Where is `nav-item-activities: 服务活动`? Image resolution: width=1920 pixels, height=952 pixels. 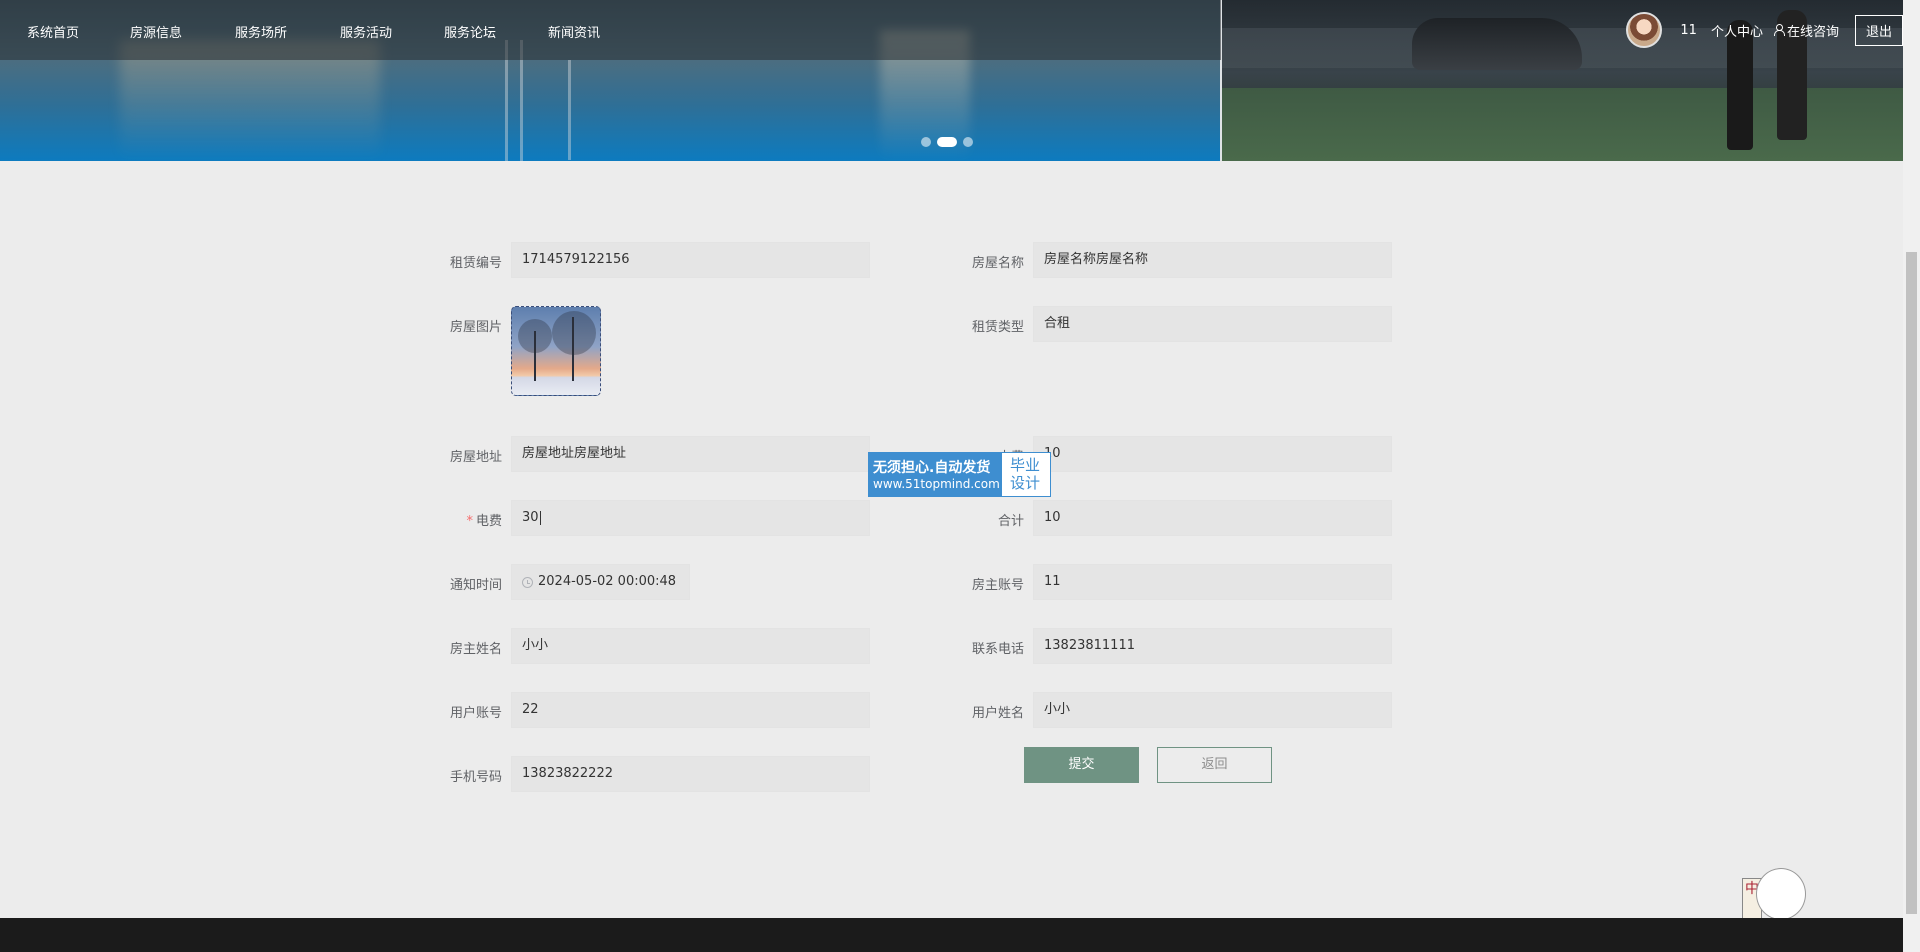
nav-item-activities: 服务活动 is located at coordinates (366, 31).